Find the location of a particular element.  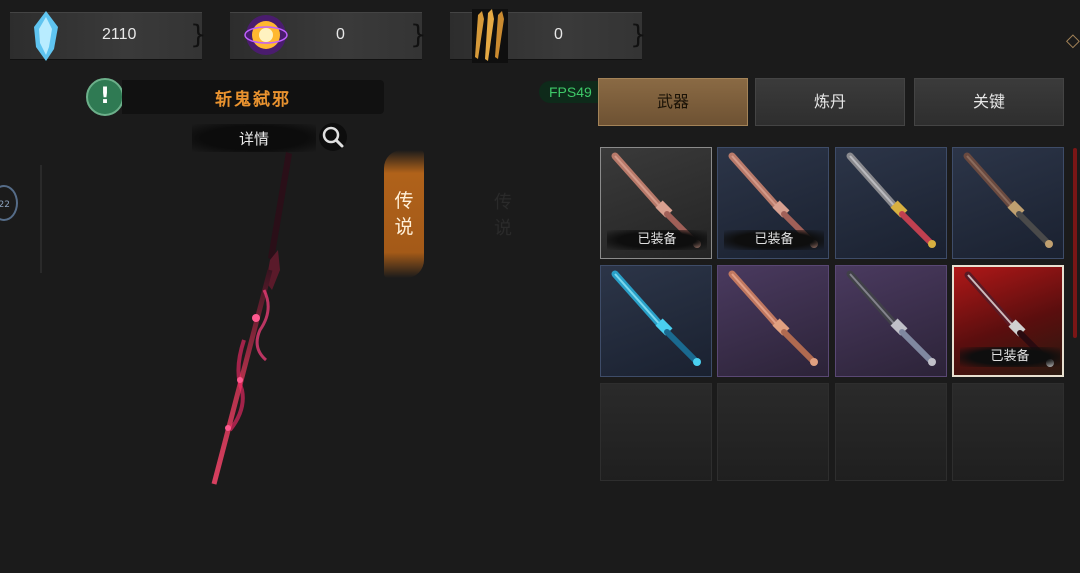

collapse-arrow-icon: ◇ is located at coordinates (1073, 43).